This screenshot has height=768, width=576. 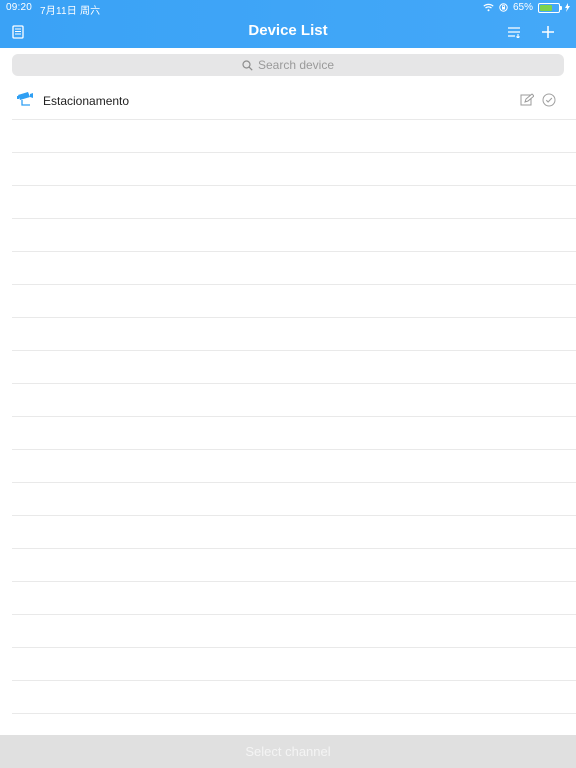 What do you see at coordinates (546, 7) in the screenshot?
I see `battery-fill` at bounding box center [546, 7].